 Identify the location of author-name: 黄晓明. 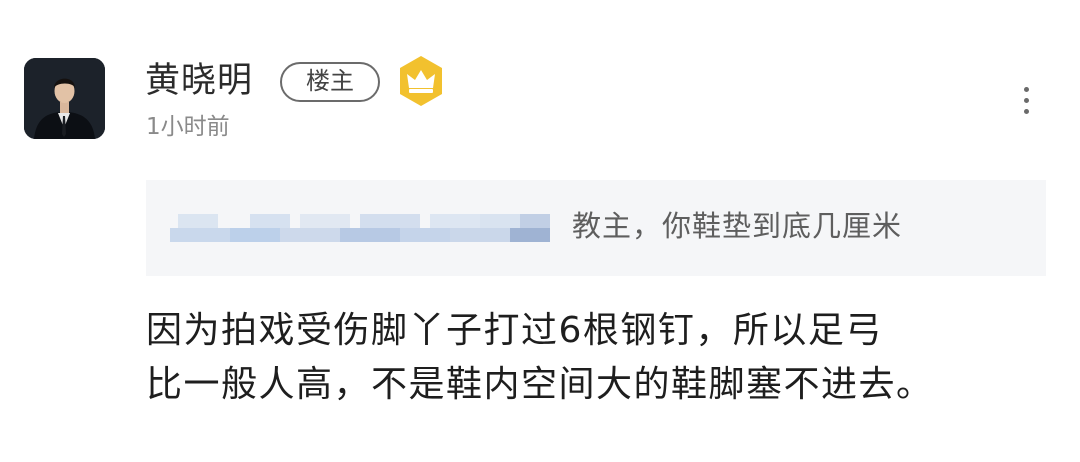
(199, 81).